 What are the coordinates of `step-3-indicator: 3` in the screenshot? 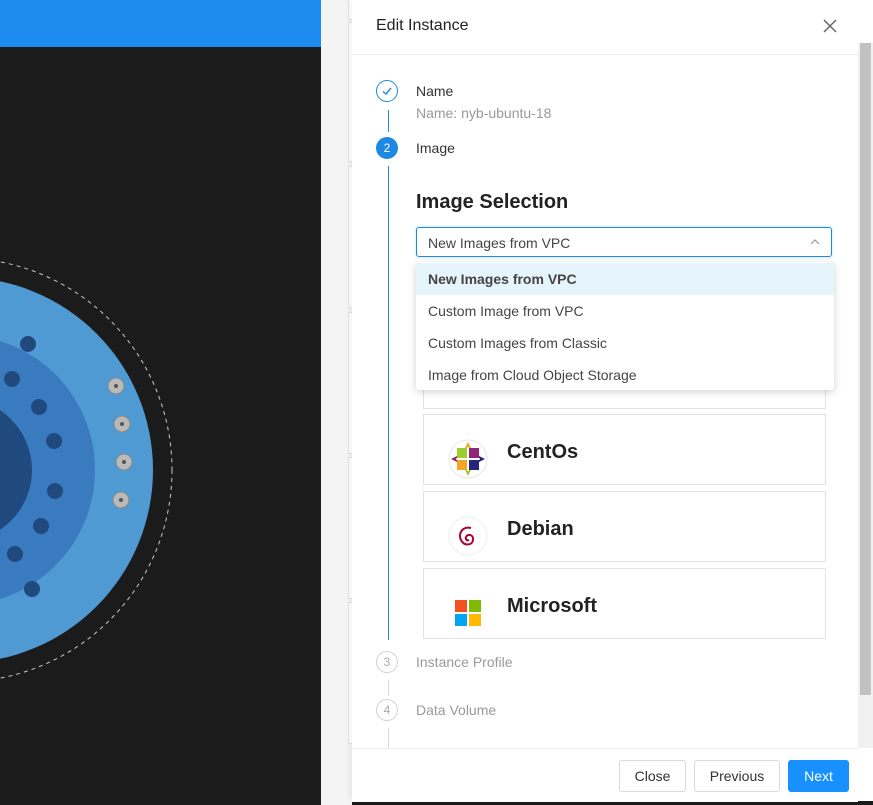 It's located at (387, 662).